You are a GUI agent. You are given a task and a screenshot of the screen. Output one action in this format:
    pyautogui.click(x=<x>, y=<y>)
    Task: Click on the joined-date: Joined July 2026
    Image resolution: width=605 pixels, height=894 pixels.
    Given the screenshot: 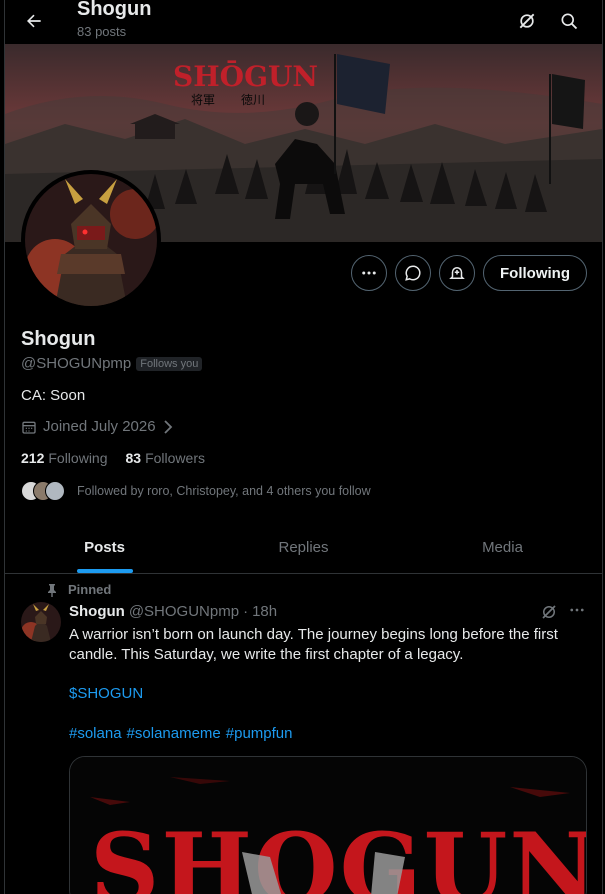 What is the action you would take?
    pyautogui.click(x=99, y=426)
    